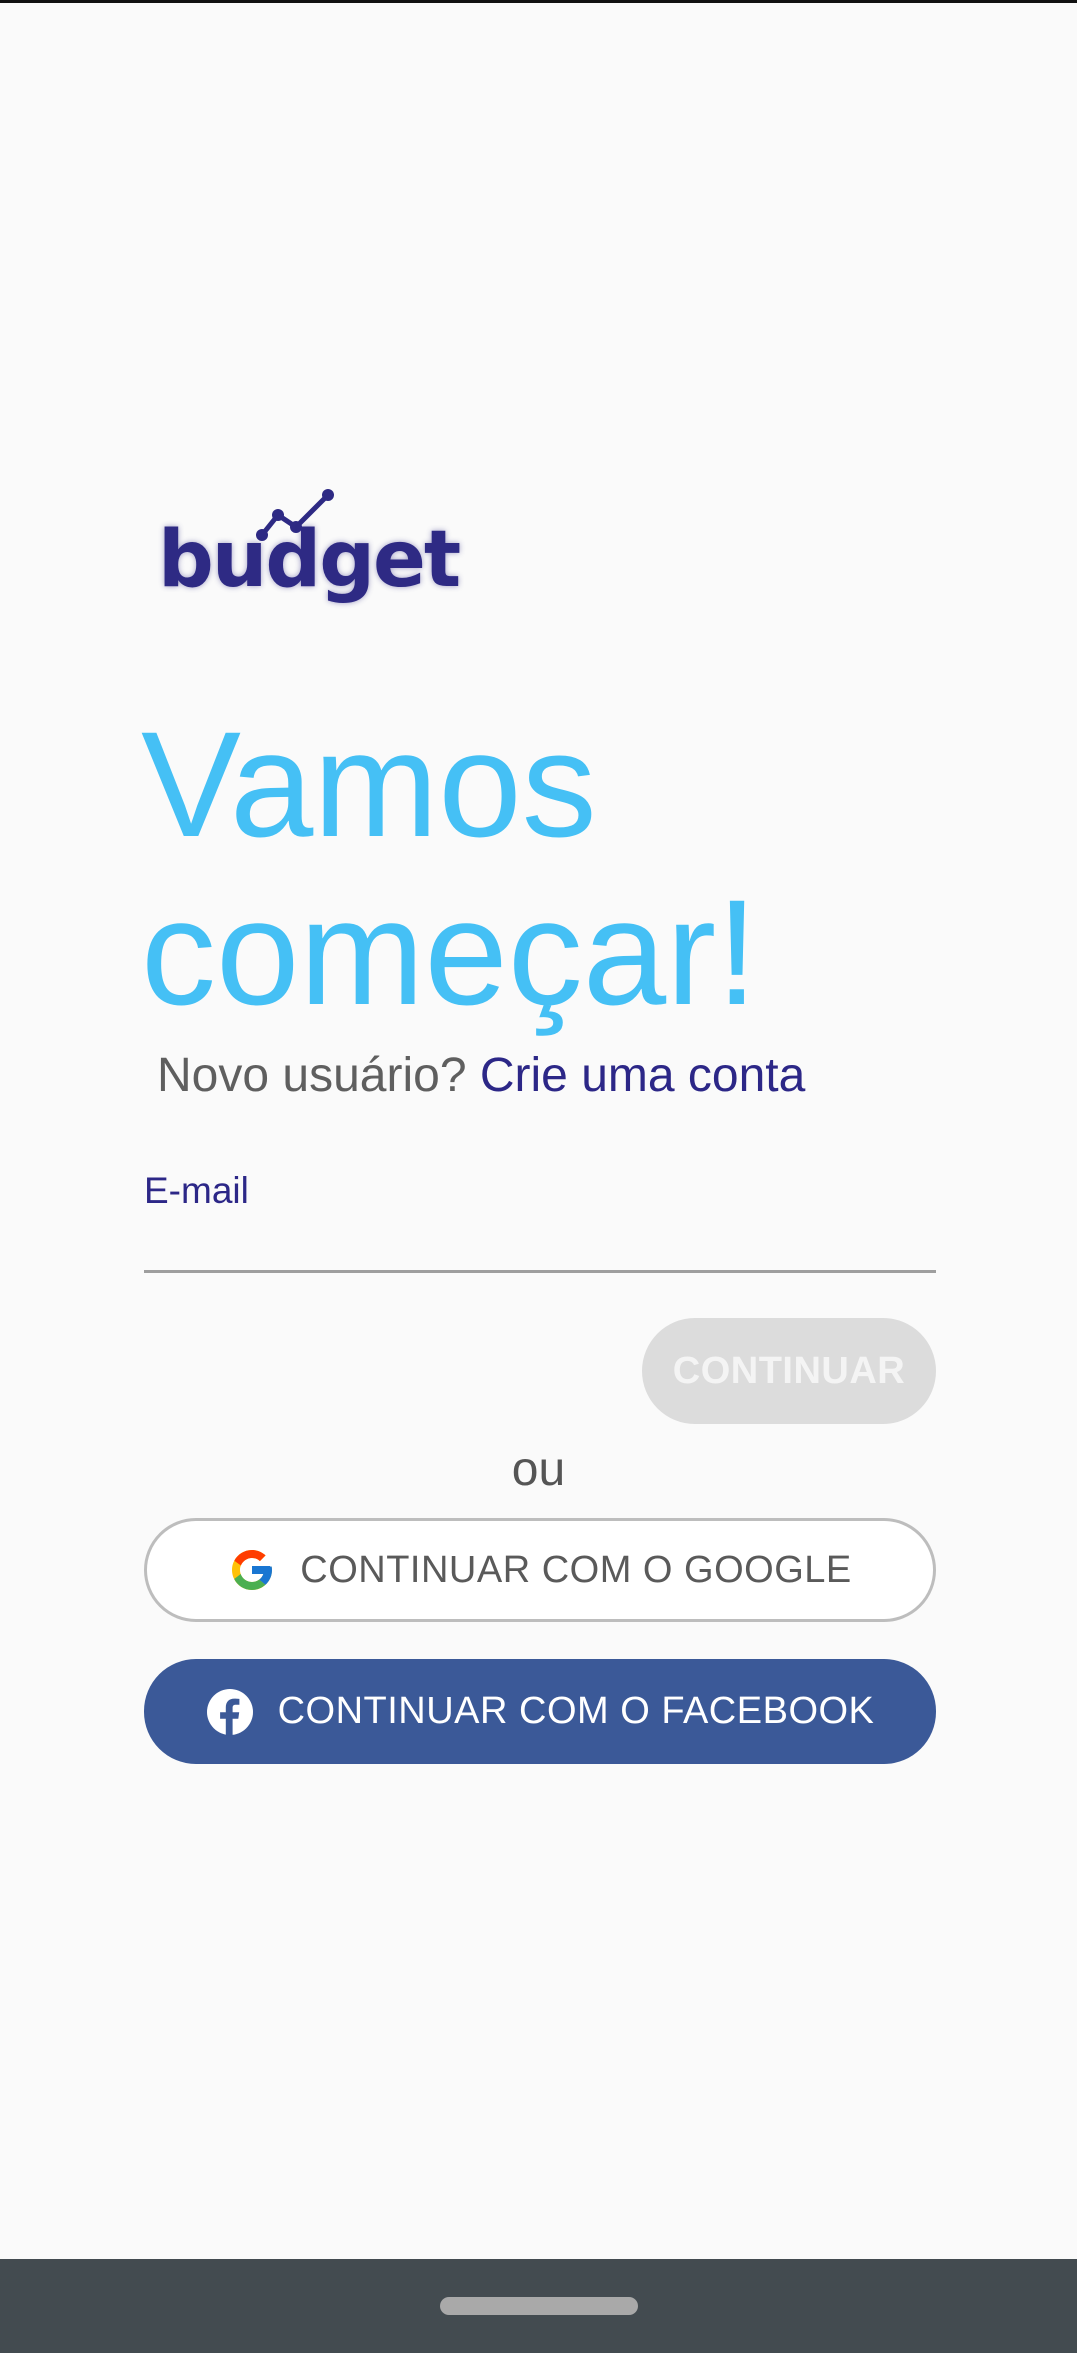 This screenshot has height=2353, width=1077. Describe the element at coordinates (789, 1371) in the screenshot. I see `continue-button: CONTINUAR` at that location.